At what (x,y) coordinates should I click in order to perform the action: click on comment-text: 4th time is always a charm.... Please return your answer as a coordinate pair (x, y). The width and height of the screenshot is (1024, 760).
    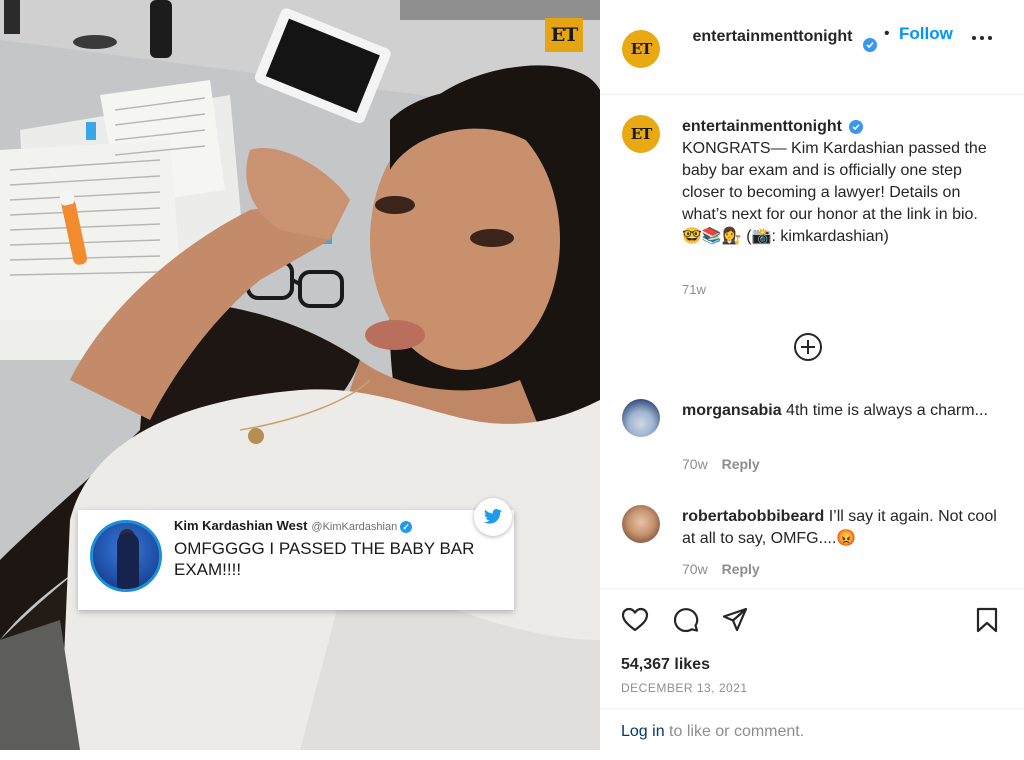
    Looking at the image, I should click on (887, 410).